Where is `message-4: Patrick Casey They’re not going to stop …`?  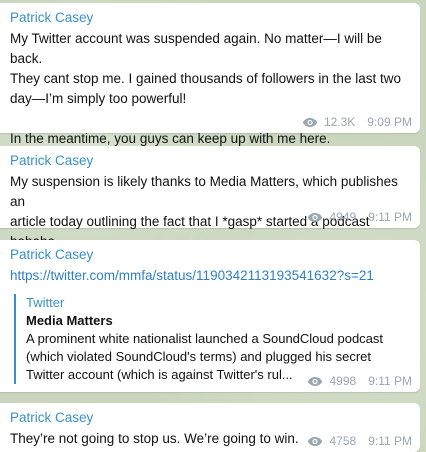 message-4: Patrick Casey They’re not going to stop … is located at coordinates (210, 427).